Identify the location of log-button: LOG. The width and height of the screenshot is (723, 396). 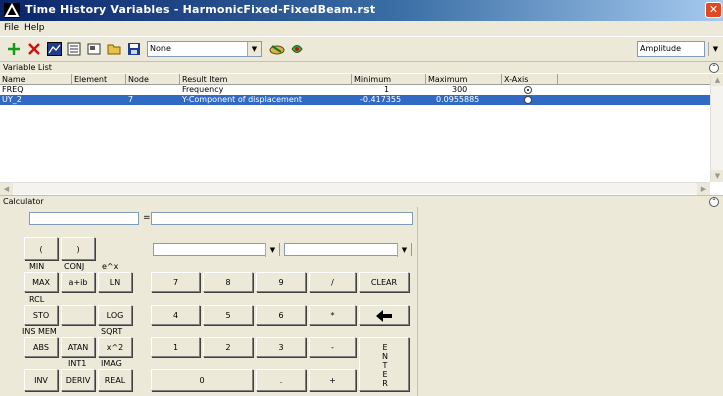
(115, 315).